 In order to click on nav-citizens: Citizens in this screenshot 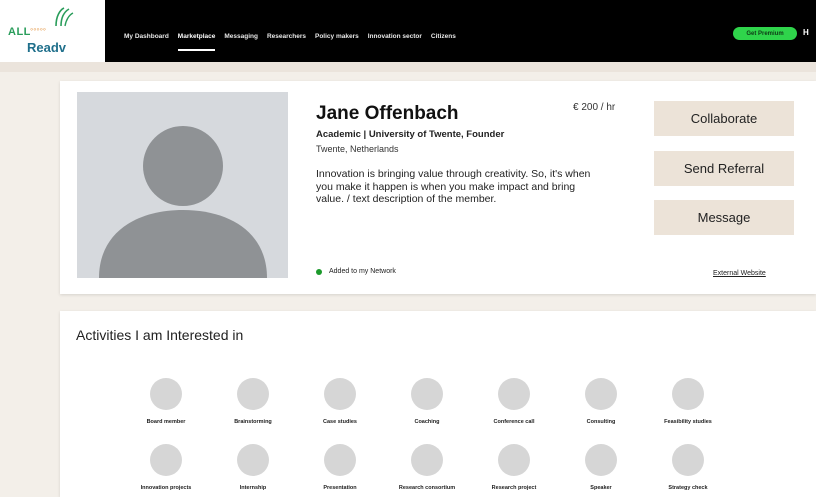, I will do `click(443, 42)`.